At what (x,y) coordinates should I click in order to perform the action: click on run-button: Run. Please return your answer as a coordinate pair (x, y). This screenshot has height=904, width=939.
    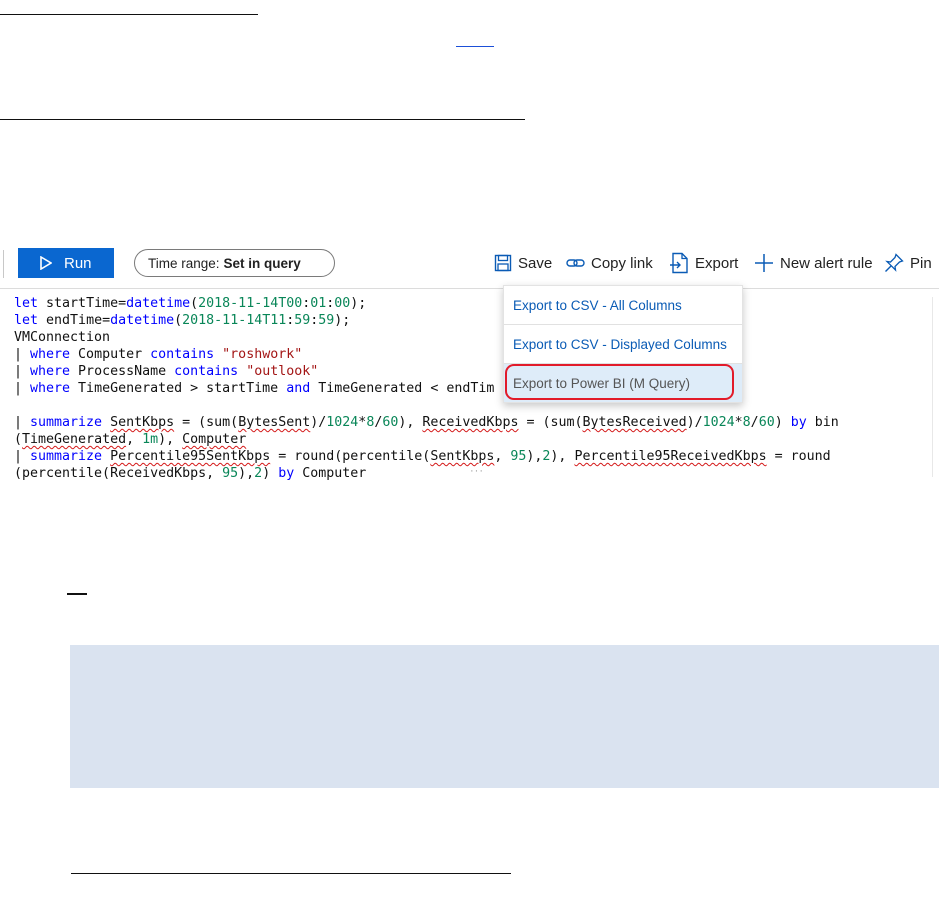
    Looking at the image, I should click on (66, 263).